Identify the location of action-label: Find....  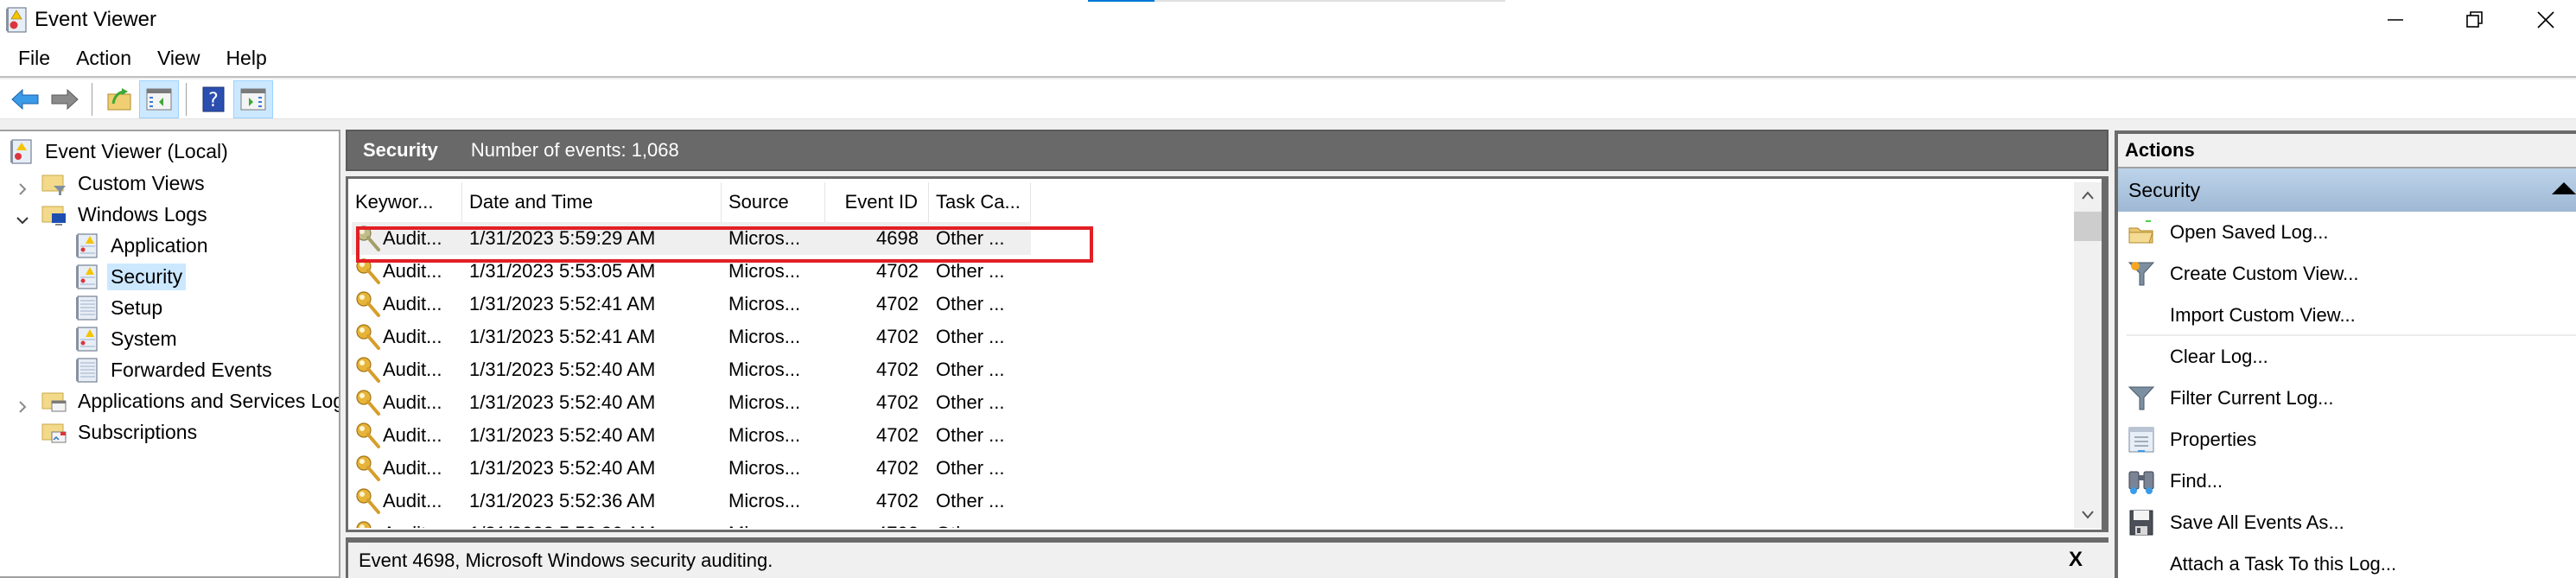
(2196, 481).